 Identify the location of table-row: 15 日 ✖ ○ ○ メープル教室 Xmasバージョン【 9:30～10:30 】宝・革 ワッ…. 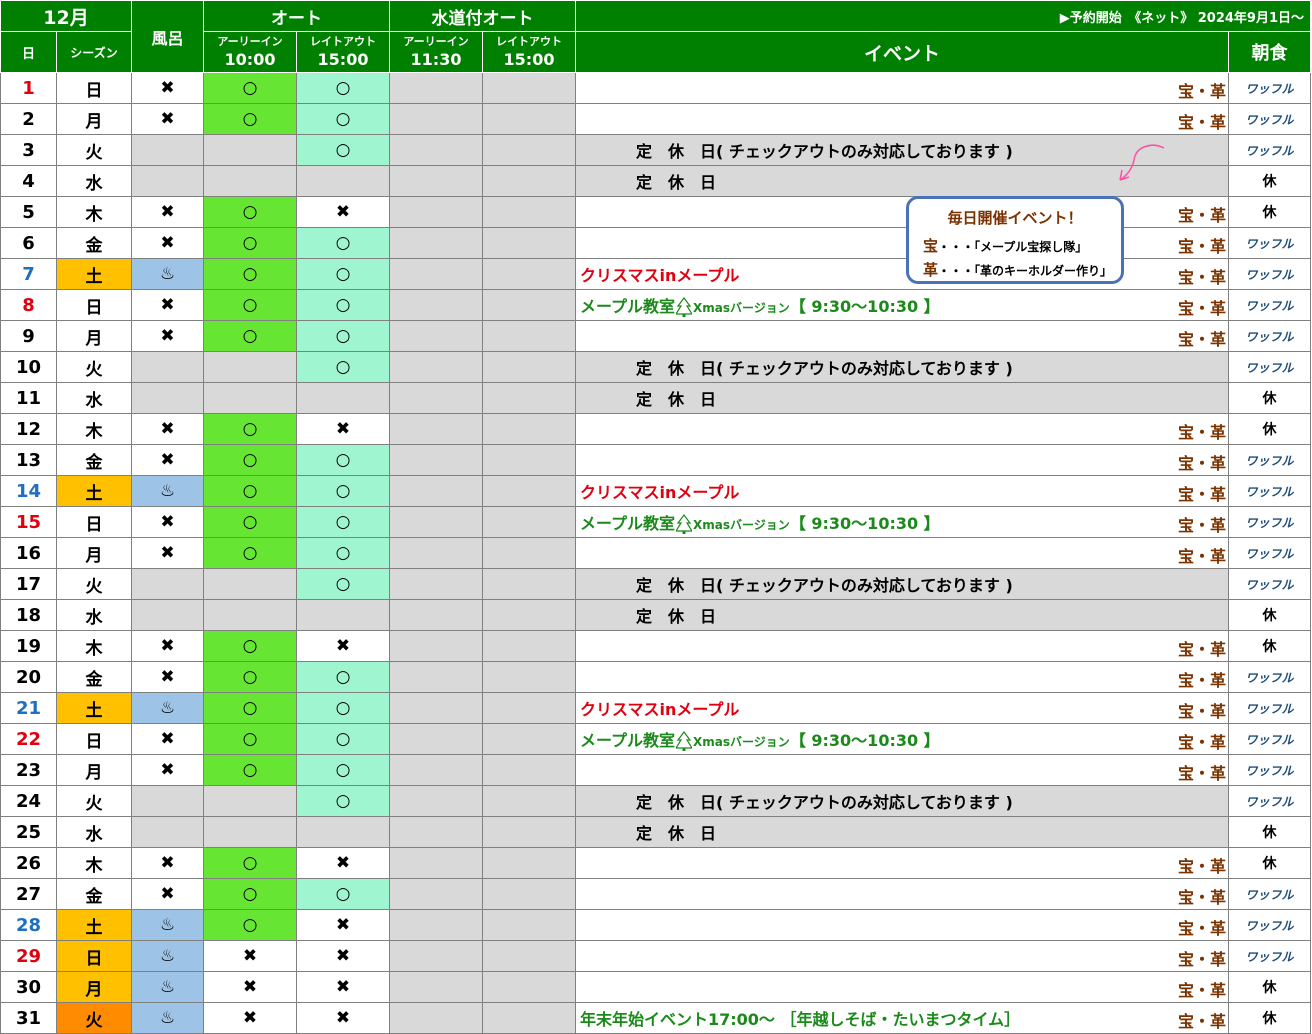
(655, 522).